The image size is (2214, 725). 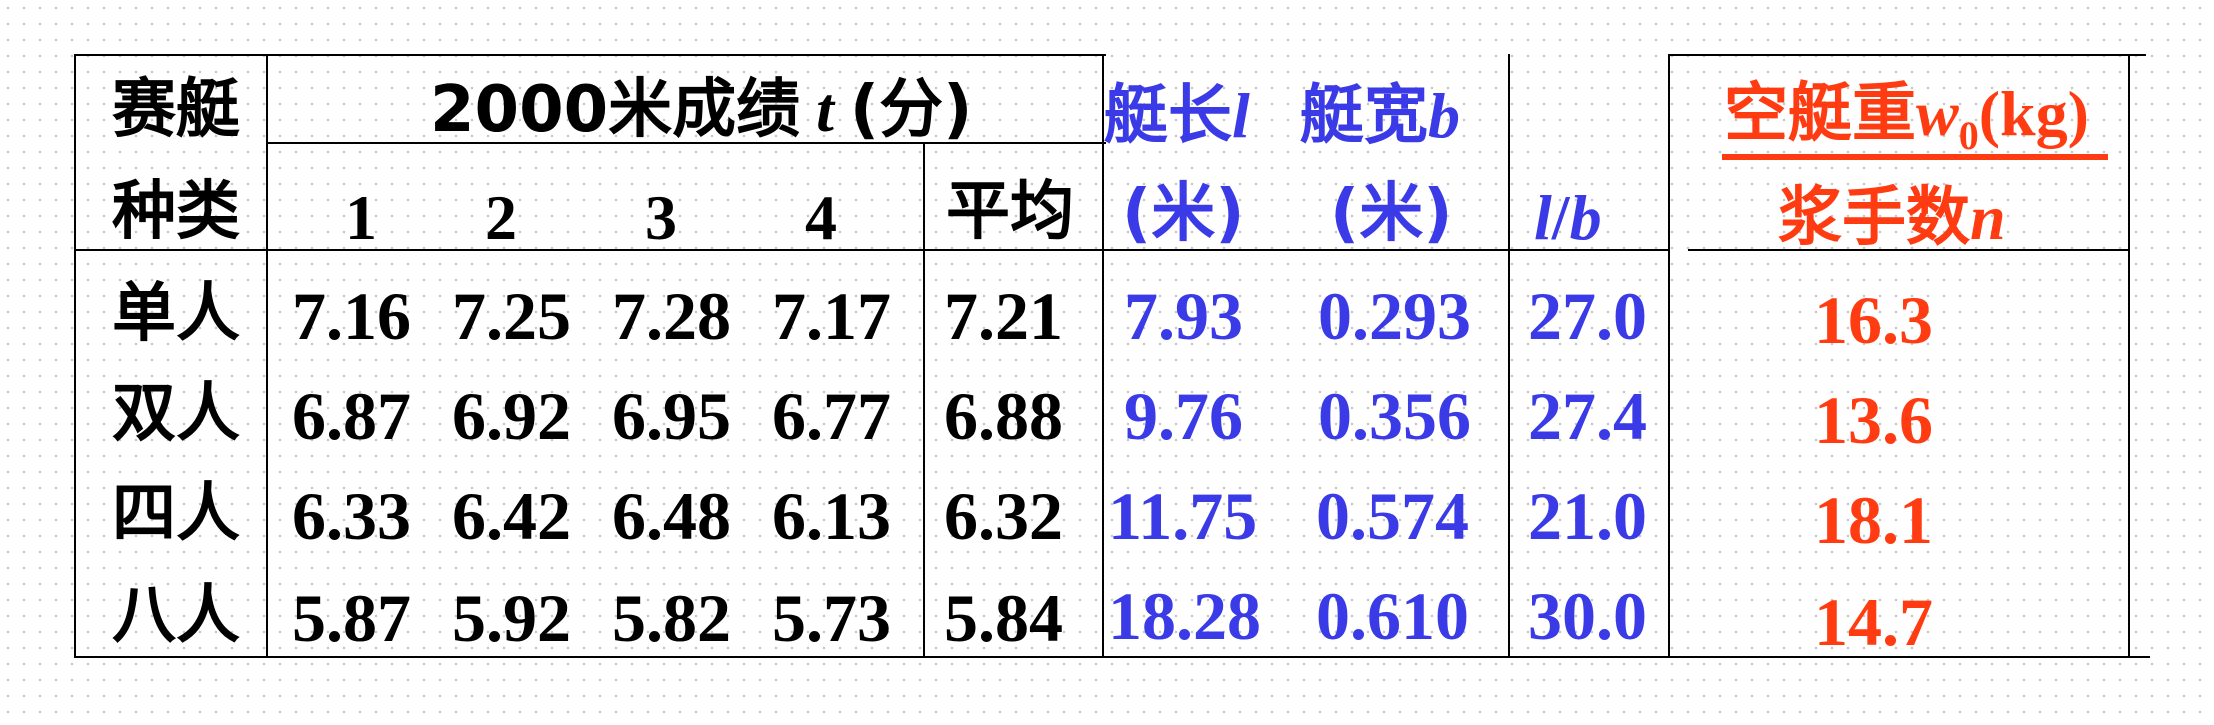 What do you see at coordinates (176, 616) in the screenshot?
I see `boat-type: 八人` at bounding box center [176, 616].